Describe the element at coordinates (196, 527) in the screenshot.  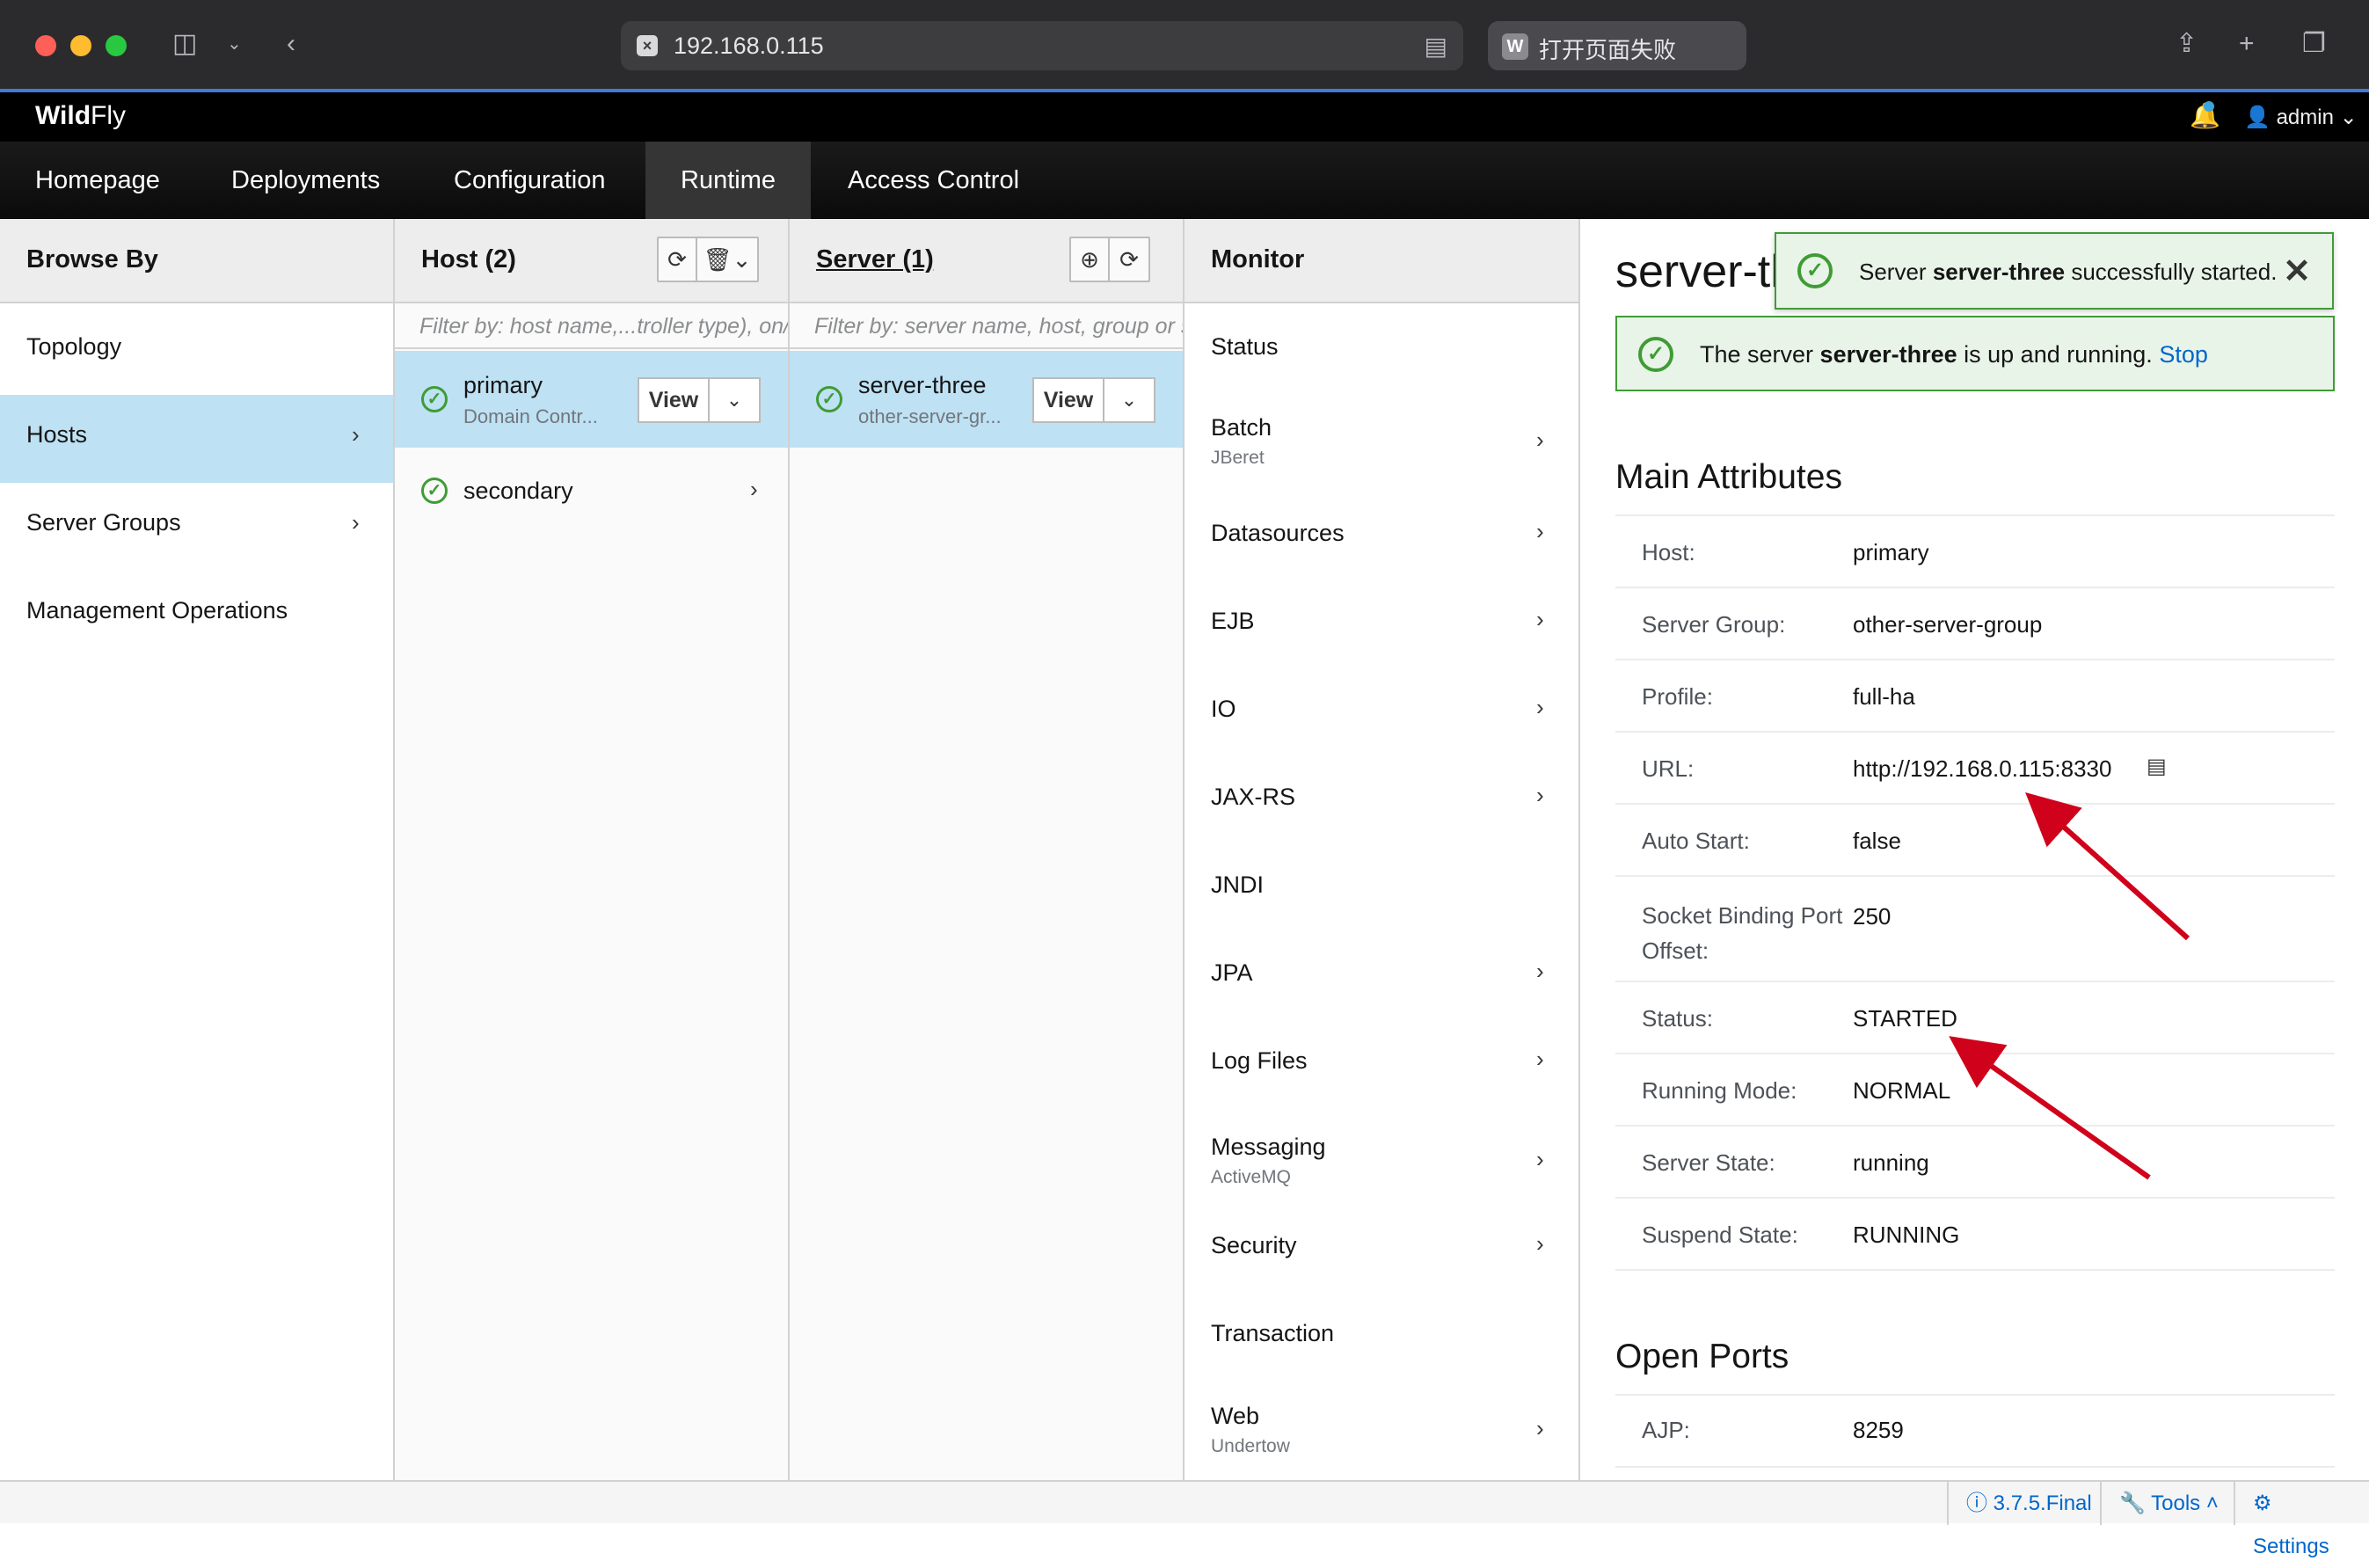
I see `browse-item-server-groups: Server Groups ›` at that location.